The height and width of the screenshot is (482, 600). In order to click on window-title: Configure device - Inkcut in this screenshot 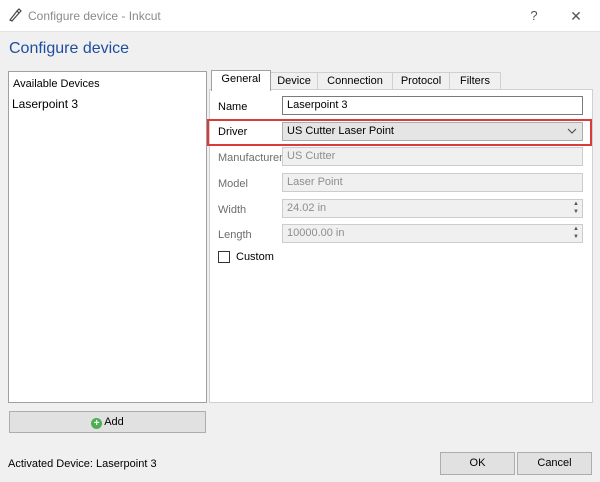, I will do `click(94, 16)`.